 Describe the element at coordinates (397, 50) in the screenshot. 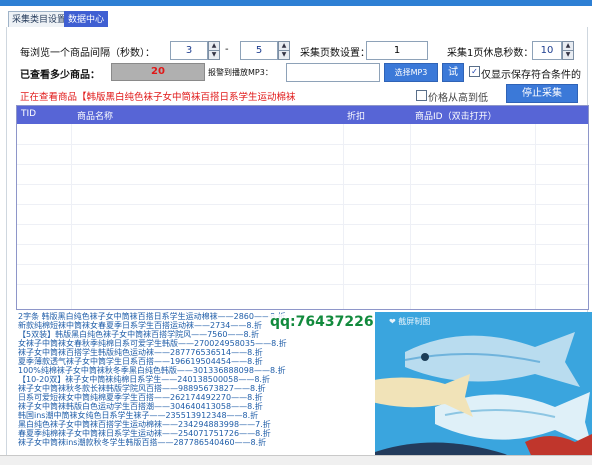

I see `pages-input: 1` at that location.